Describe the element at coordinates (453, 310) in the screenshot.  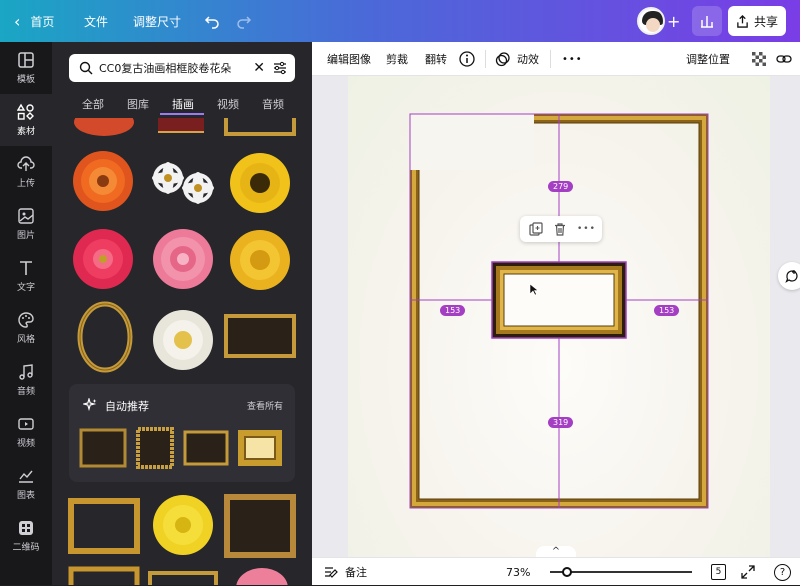
I see `guide-label-left: 153` at that location.